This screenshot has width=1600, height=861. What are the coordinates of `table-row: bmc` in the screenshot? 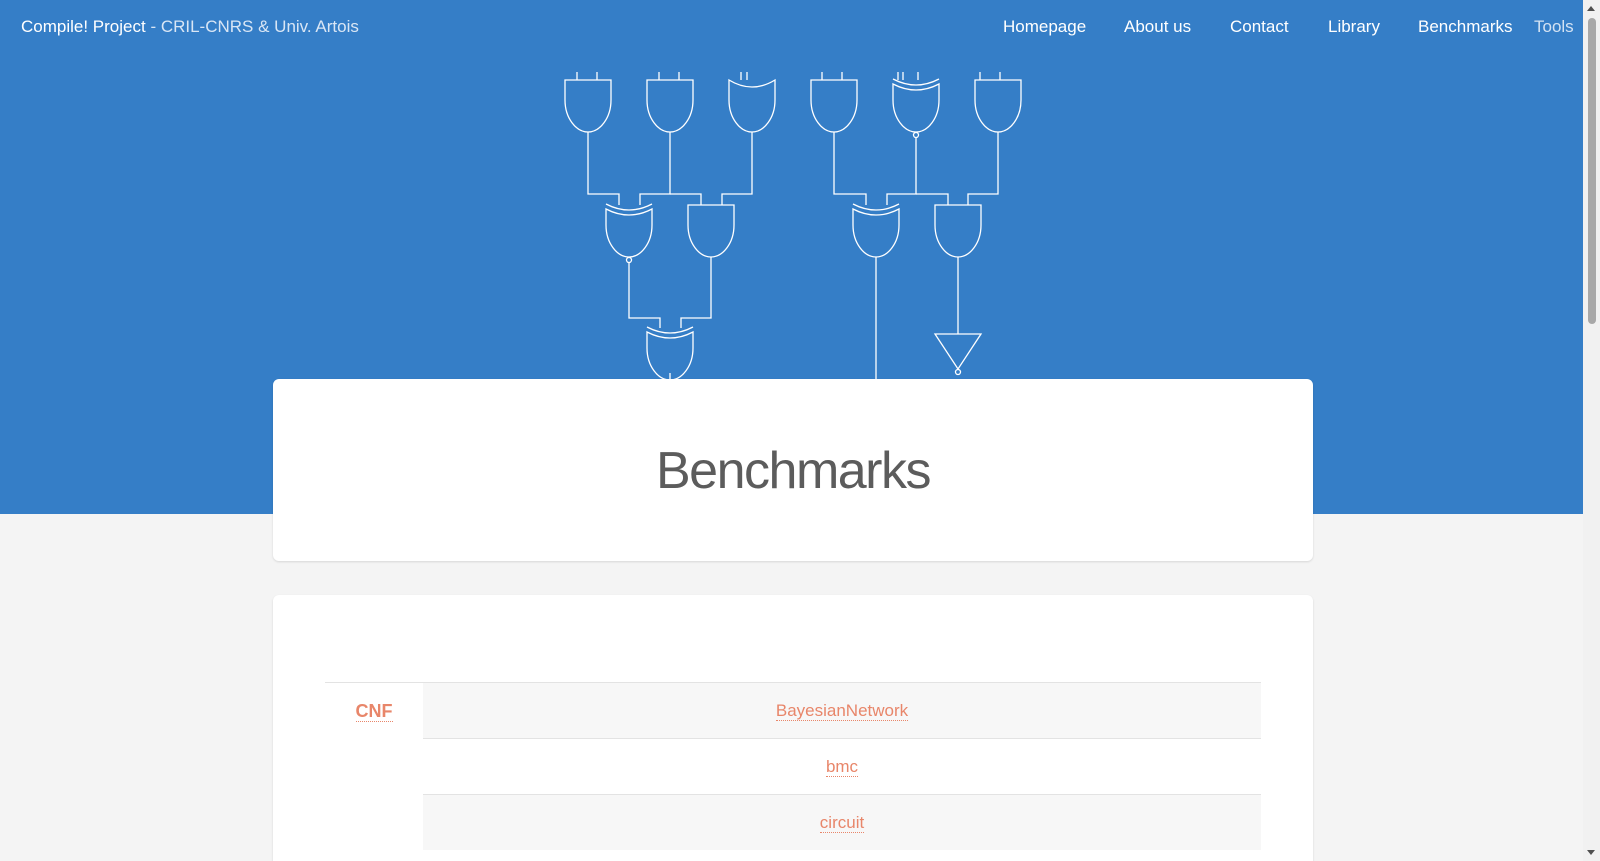 It's located at (793, 766).